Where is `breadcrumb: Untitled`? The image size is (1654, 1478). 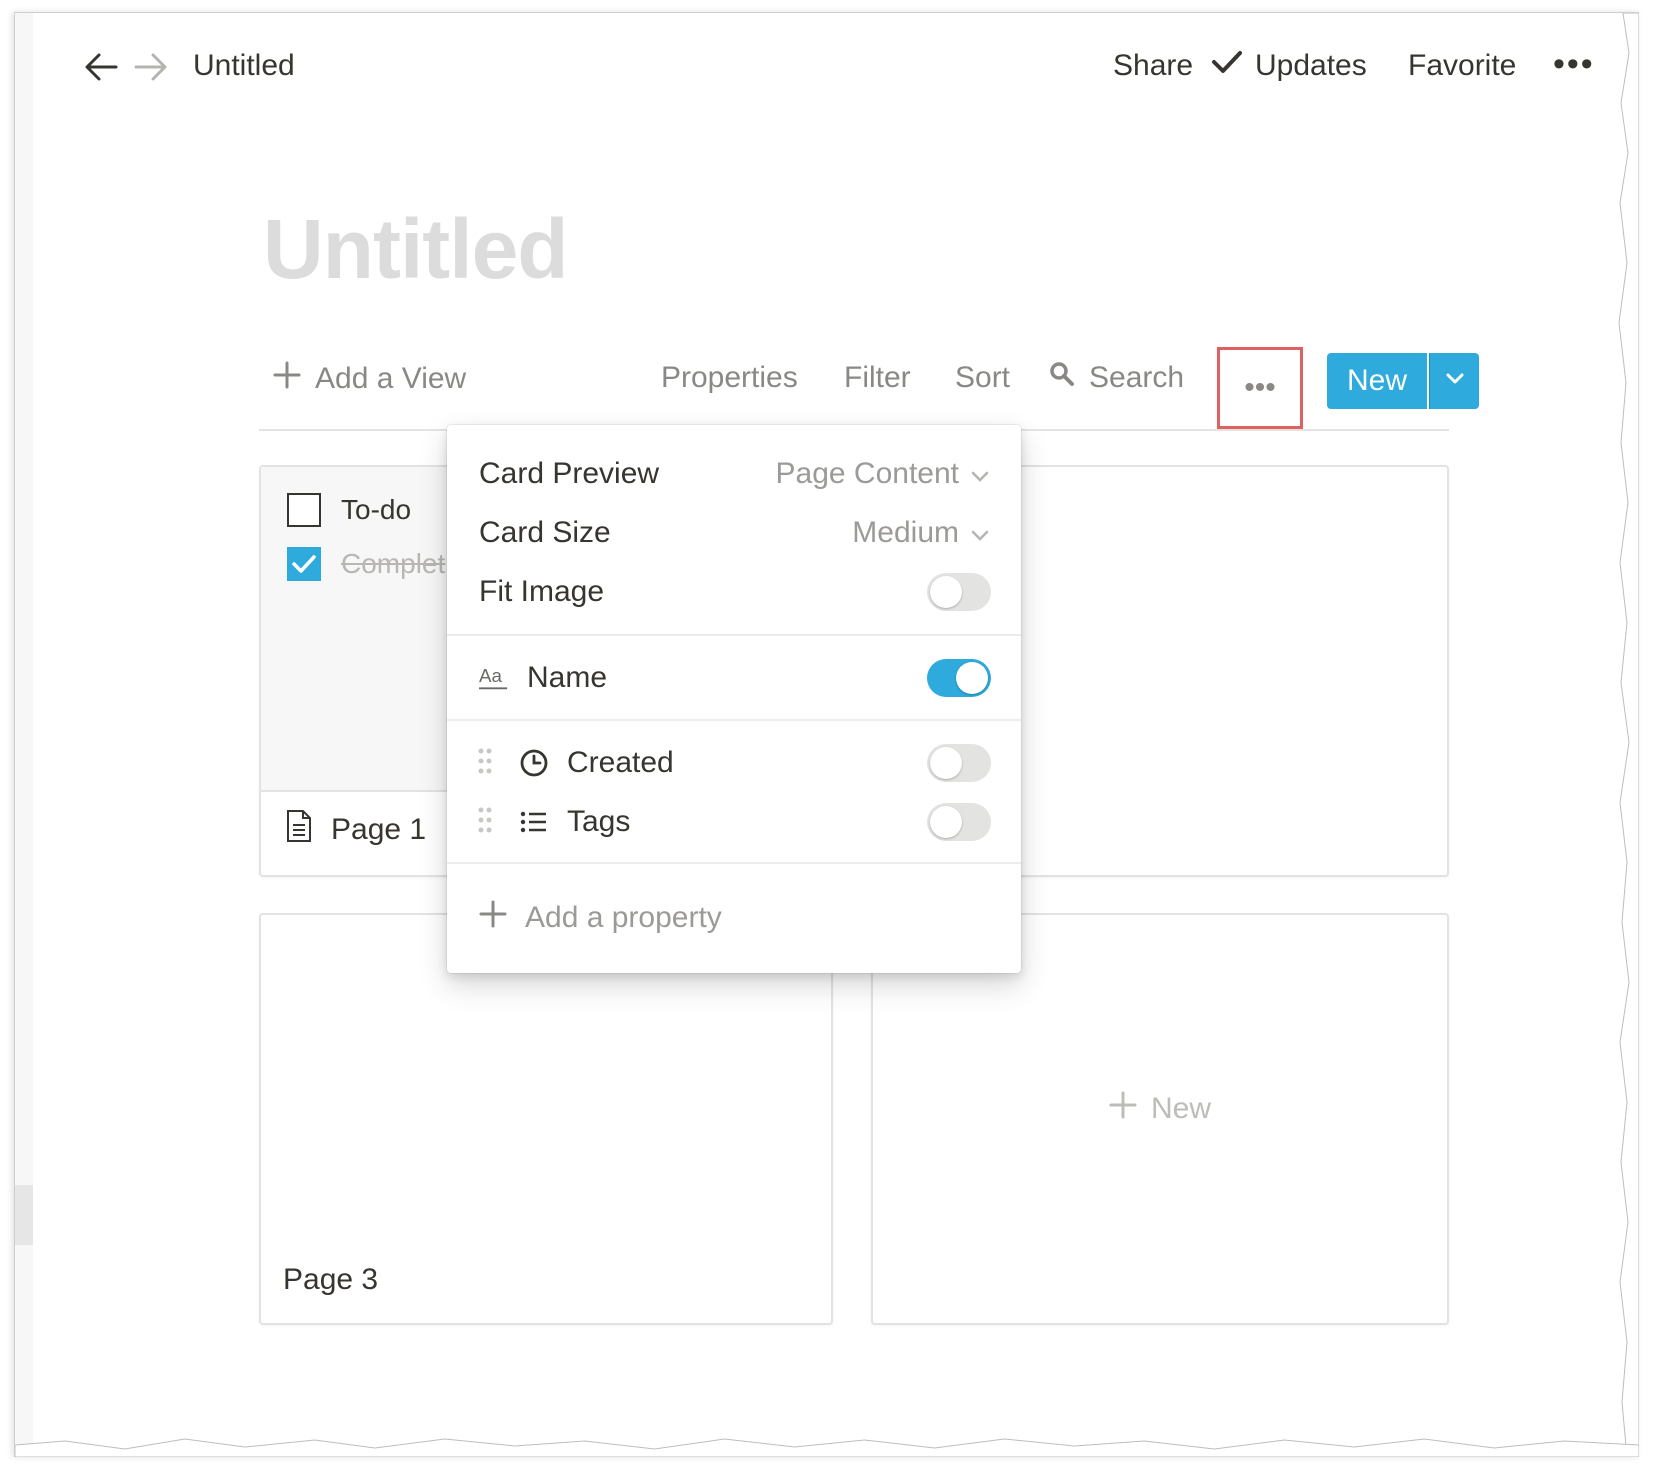 breadcrumb: Untitled is located at coordinates (244, 66).